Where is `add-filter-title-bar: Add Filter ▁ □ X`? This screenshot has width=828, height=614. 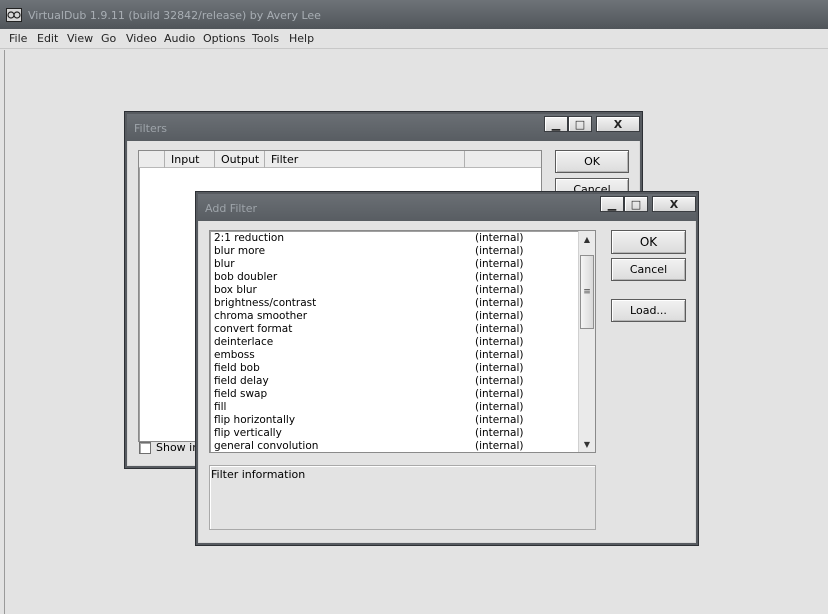 add-filter-title-bar: Add Filter ▁ □ X is located at coordinates (447, 207).